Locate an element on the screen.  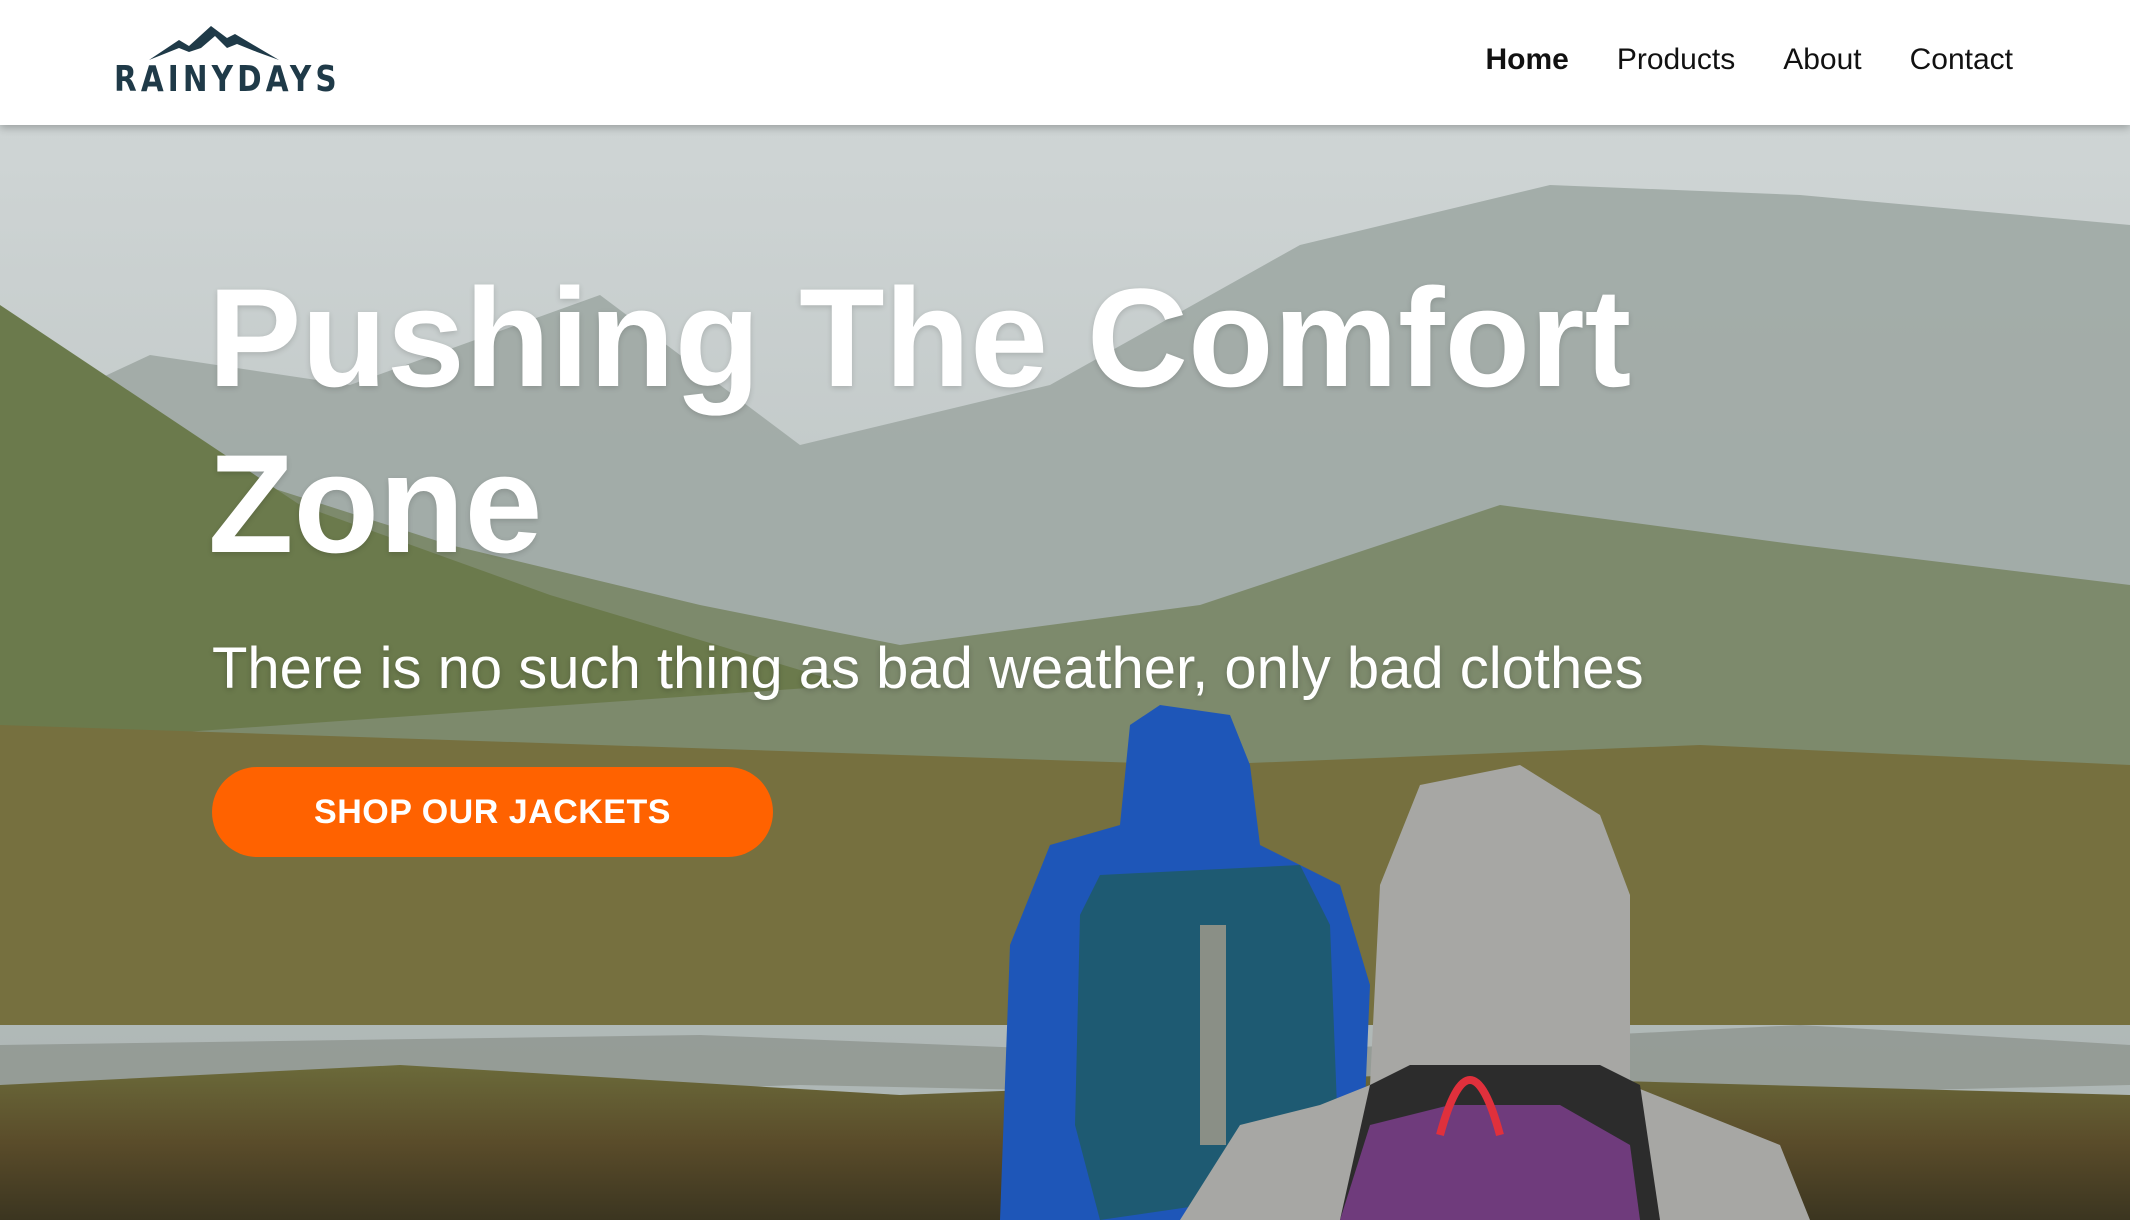
mountain-logo-icon is located at coordinates (214, 43).